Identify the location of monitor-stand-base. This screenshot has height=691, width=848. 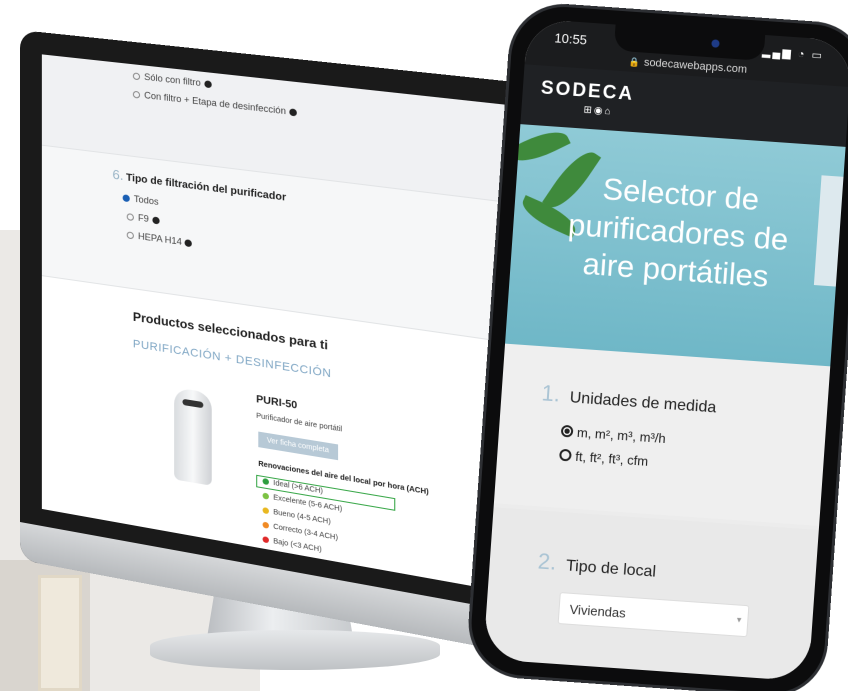
(295, 650).